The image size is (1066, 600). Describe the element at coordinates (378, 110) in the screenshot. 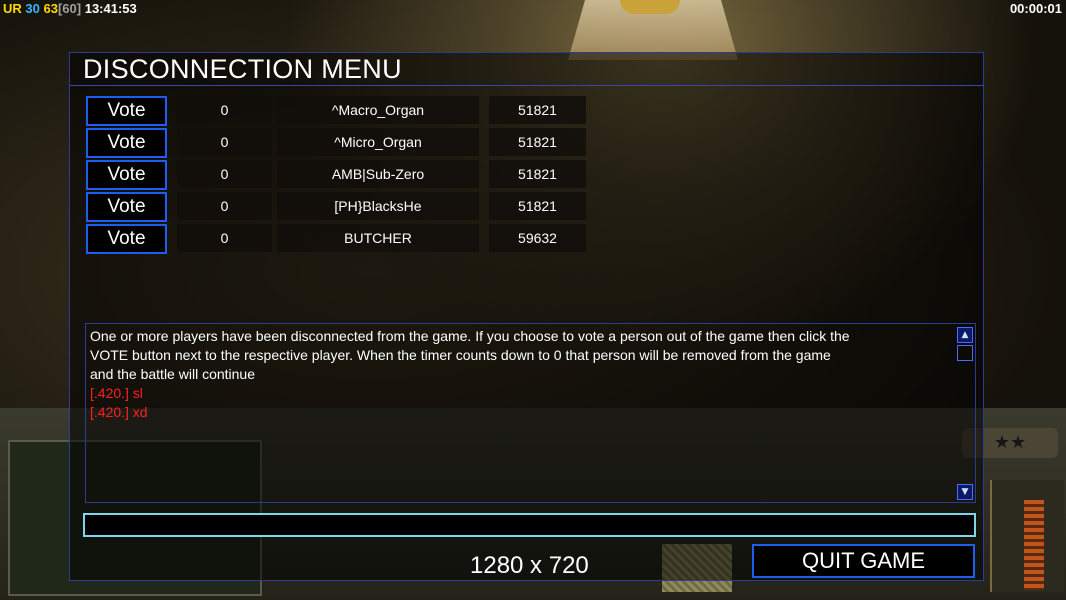

I see `player-name: ^Macro_Organ` at that location.